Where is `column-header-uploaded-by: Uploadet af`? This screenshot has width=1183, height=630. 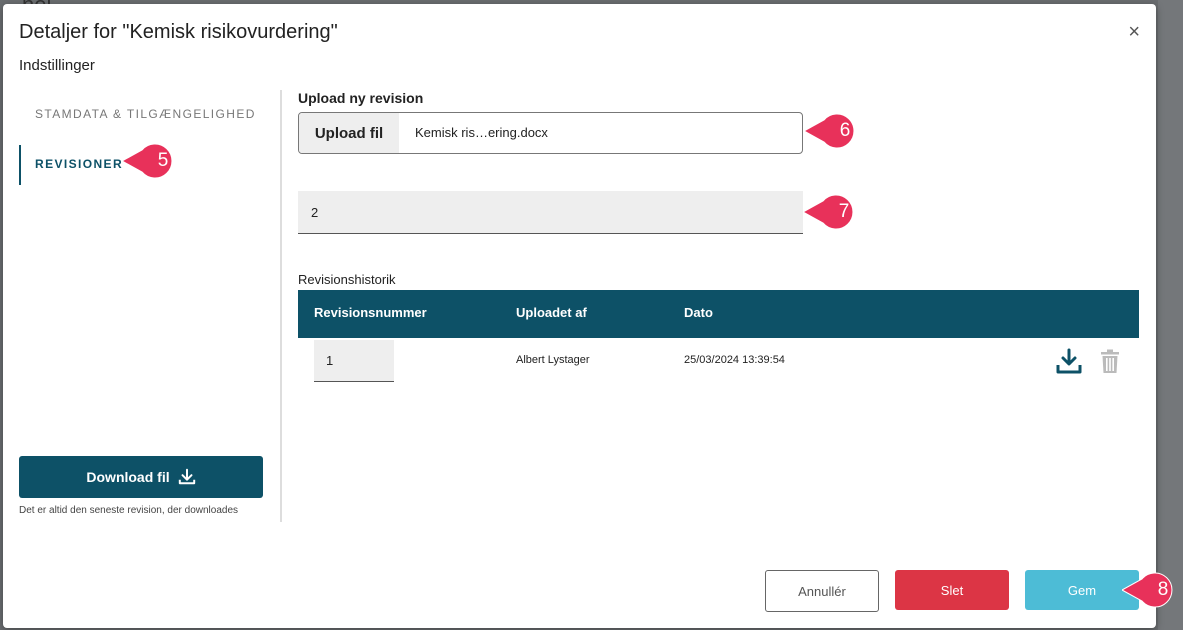 column-header-uploaded-by: Uploadet af is located at coordinates (551, 312).